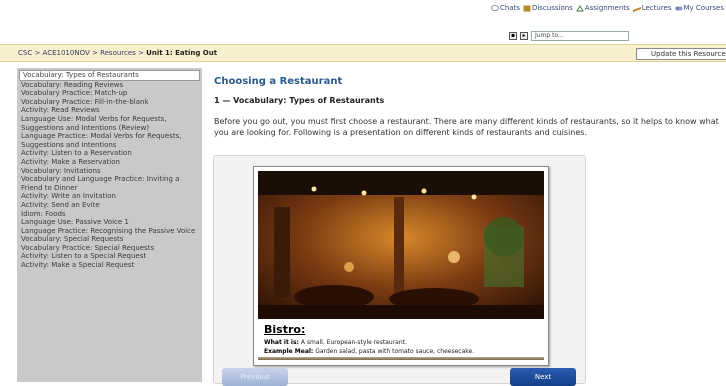 This screenshot has height=386, width=726. I want to click on sidebar-item: Activity: Make a Reservation, so click(109, 162).